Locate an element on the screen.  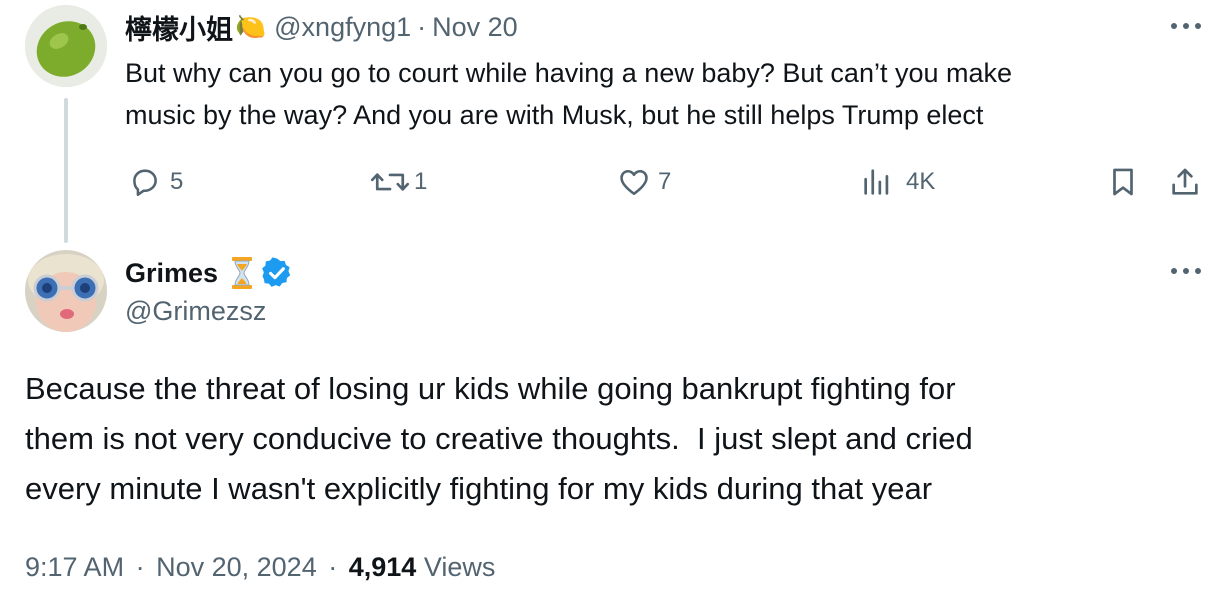
lime-avatar-image is located at coordinates (66, 46).